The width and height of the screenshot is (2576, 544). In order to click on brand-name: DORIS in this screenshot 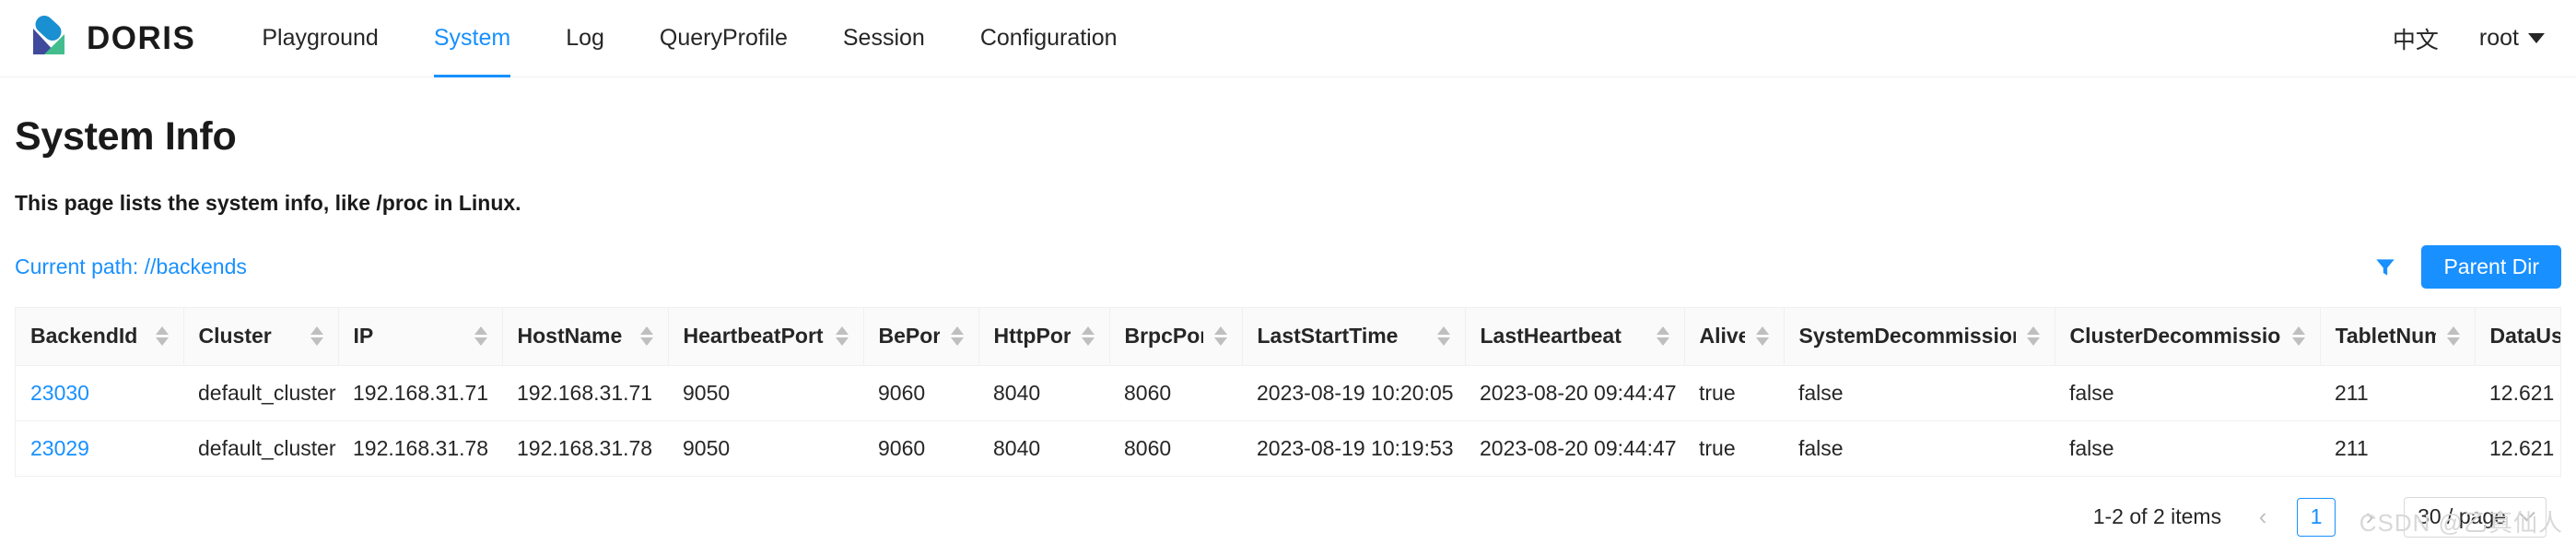, I will do `click(141, 37)`.